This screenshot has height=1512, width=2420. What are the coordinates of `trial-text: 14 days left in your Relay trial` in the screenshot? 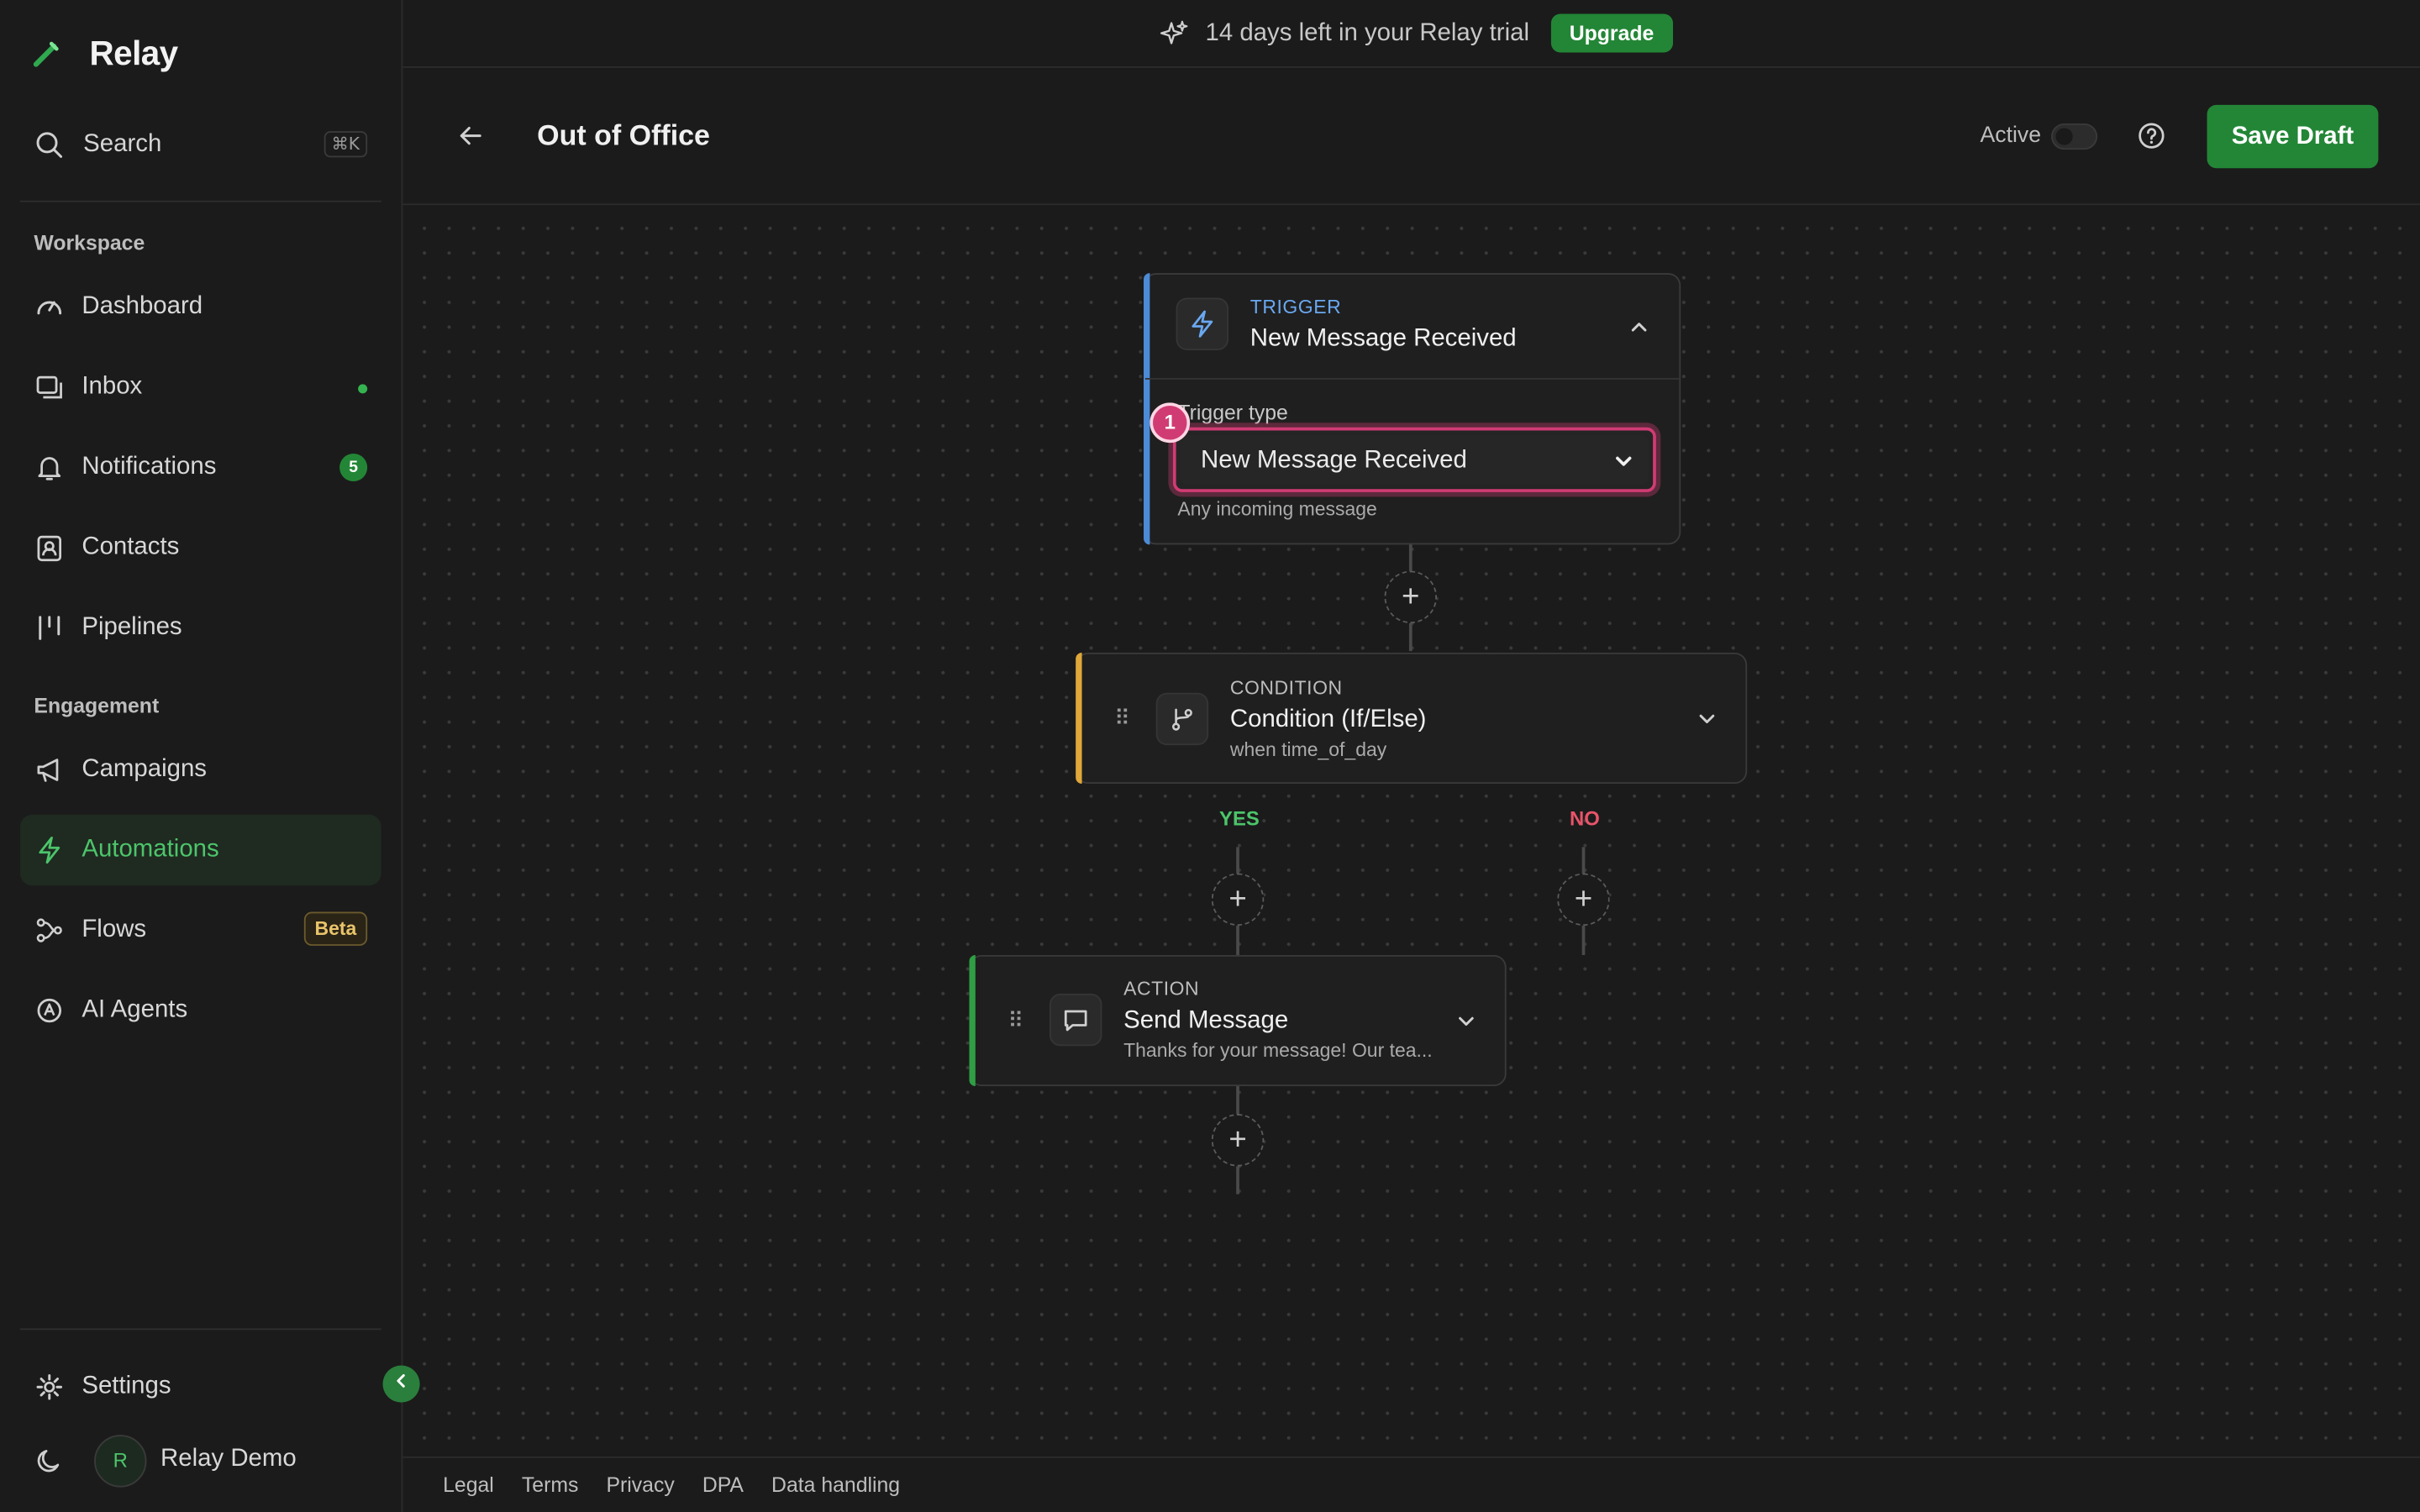 It's located at (1367, 32).